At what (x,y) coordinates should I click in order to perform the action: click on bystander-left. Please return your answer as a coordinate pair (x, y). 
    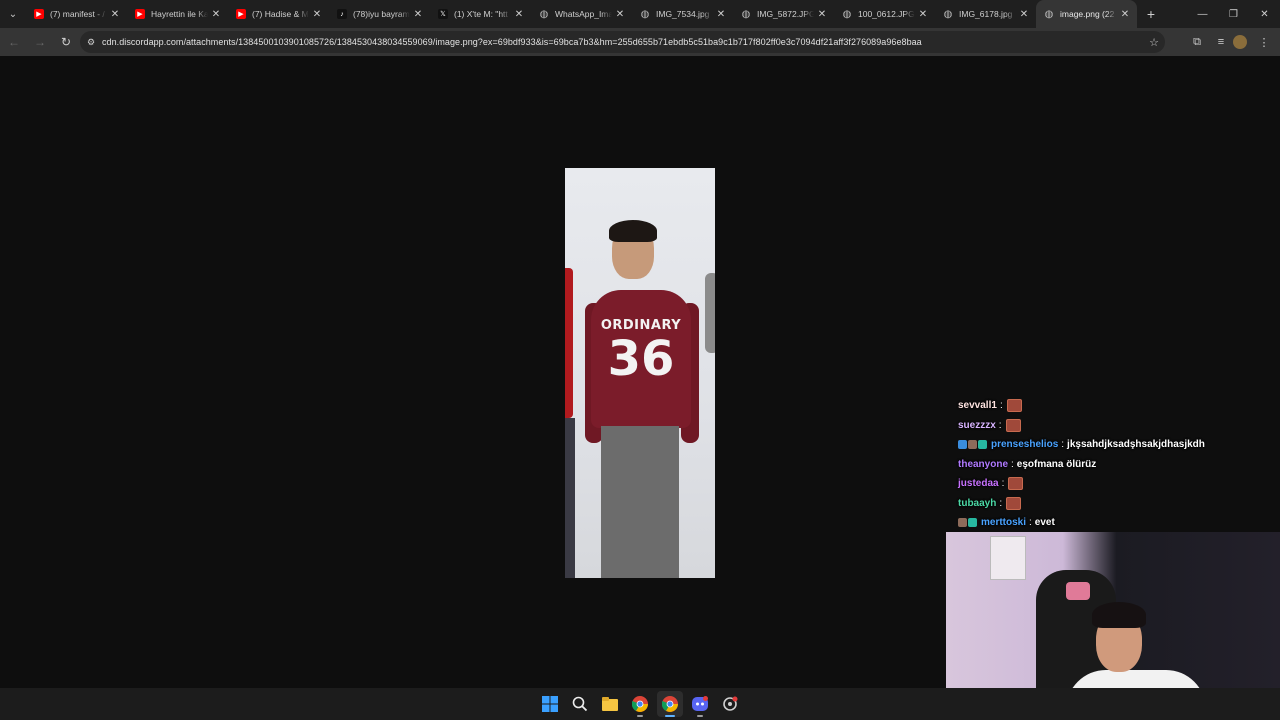
    Looking at the image, I should click on (569, 343).